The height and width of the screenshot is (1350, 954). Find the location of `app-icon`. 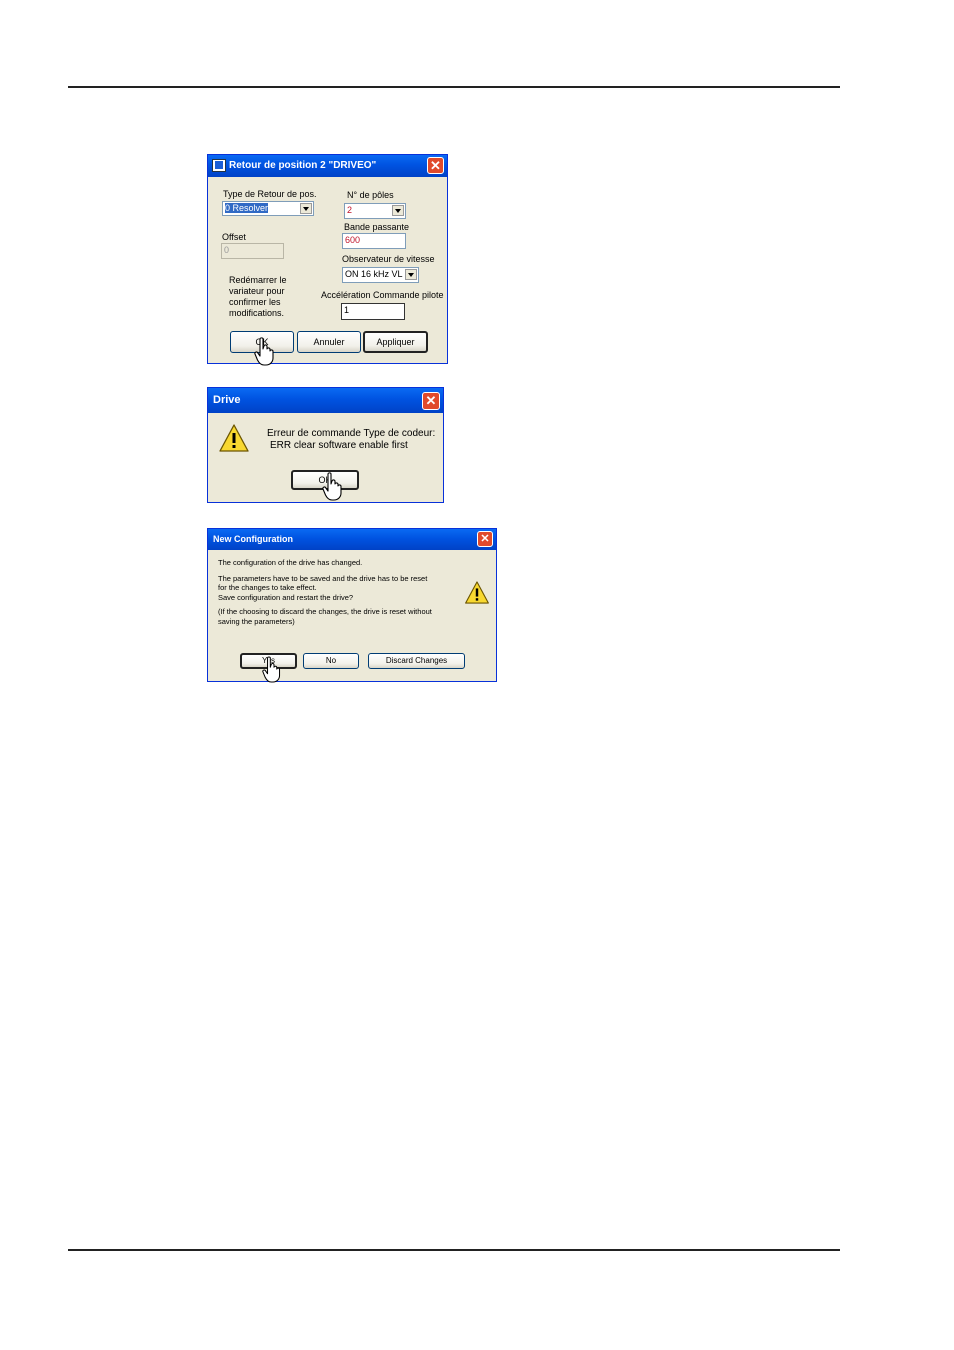

app-icon is located at coordinates (219, 165).